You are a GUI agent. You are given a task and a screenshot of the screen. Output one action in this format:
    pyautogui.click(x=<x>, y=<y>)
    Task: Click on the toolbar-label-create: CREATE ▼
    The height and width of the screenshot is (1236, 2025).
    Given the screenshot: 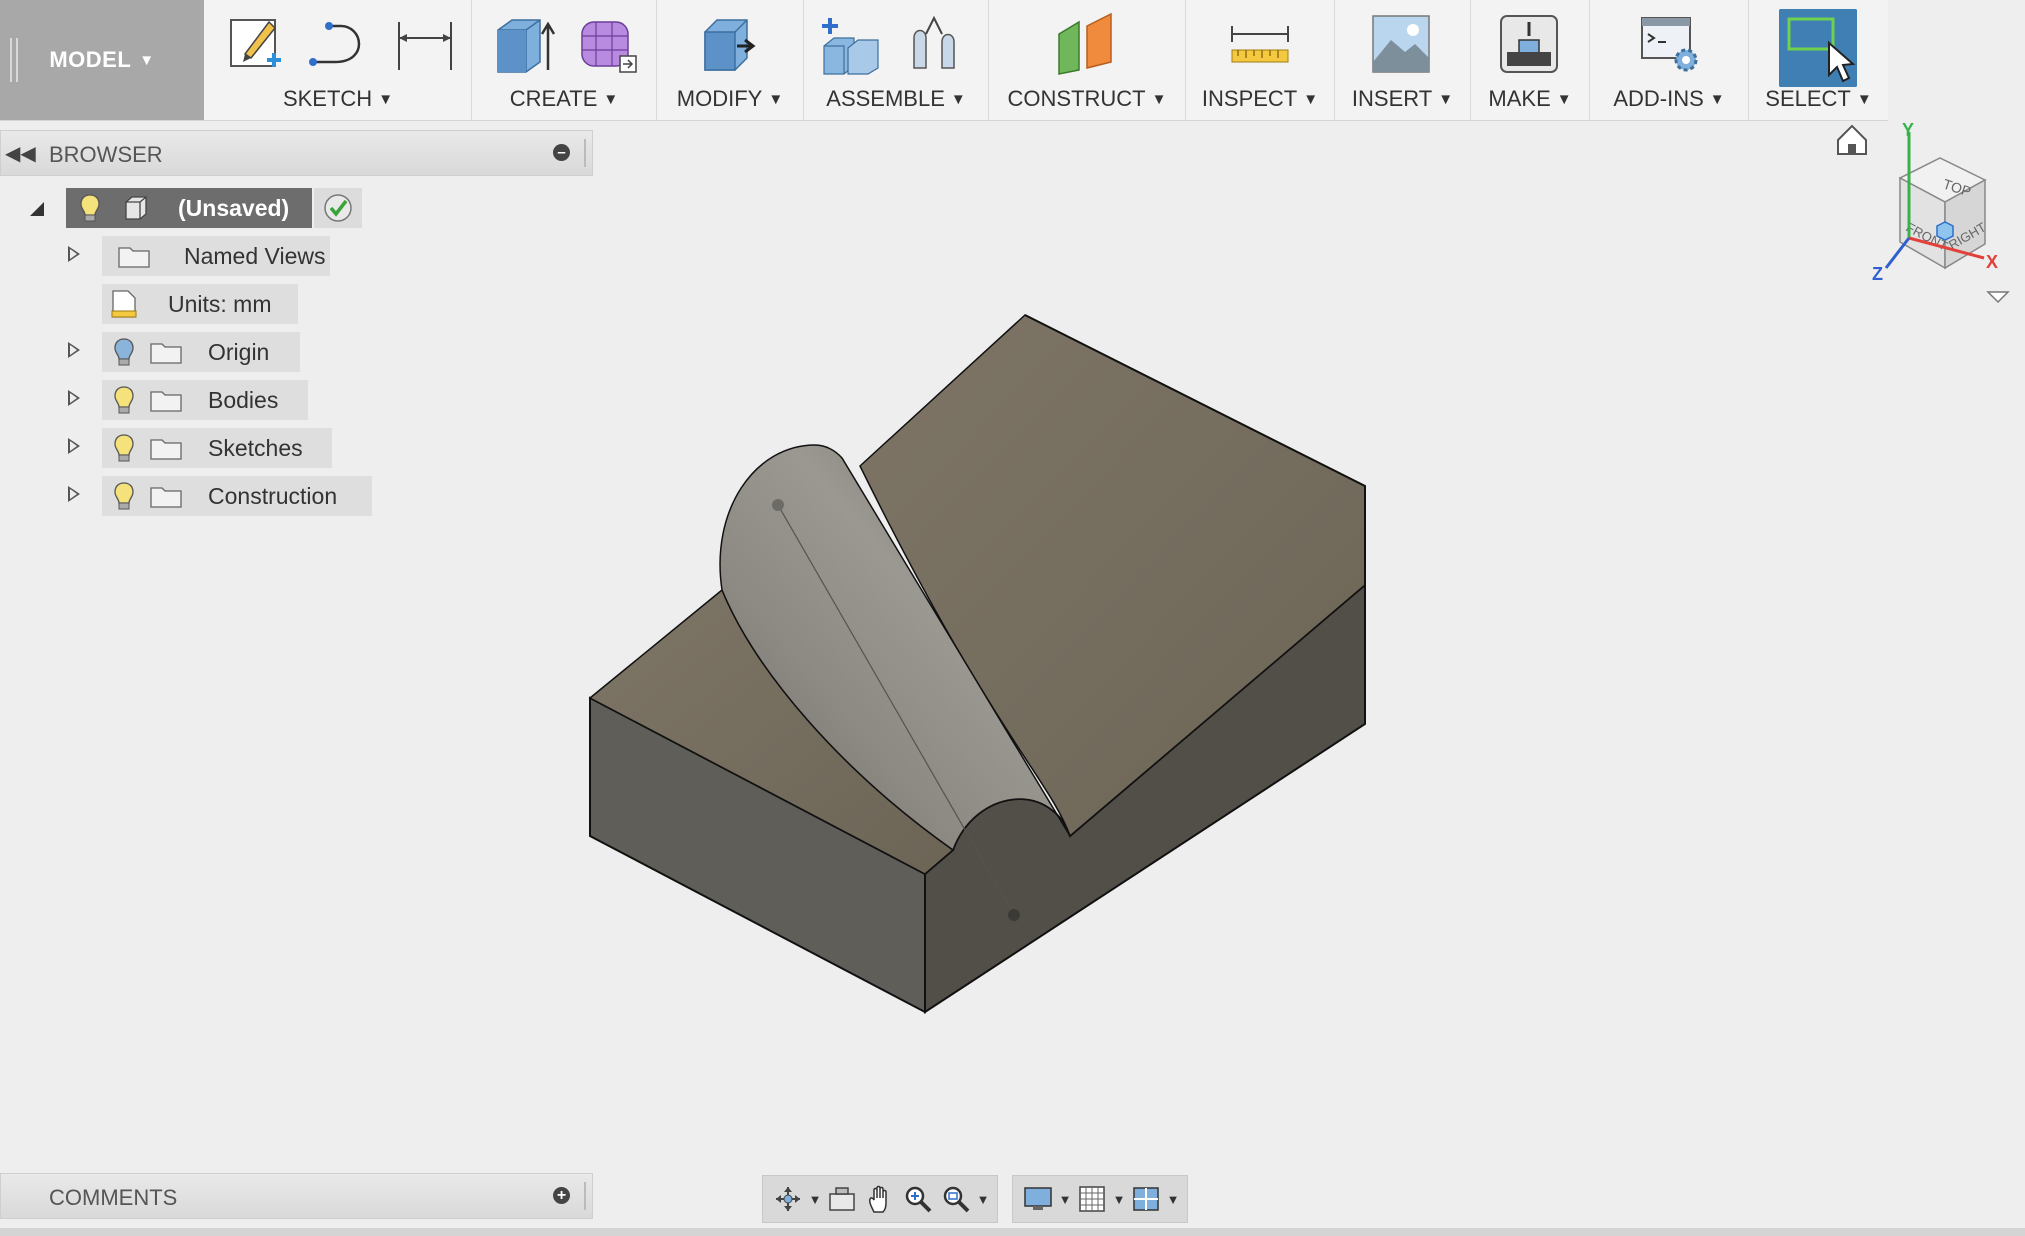 What is the action you would take?
    pyautogui.click(x=564, y=99)
    